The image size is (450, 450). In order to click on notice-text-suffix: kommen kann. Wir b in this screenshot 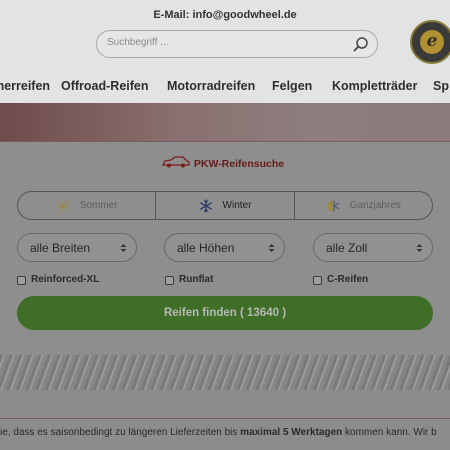, I will do `click(389, 432)`.